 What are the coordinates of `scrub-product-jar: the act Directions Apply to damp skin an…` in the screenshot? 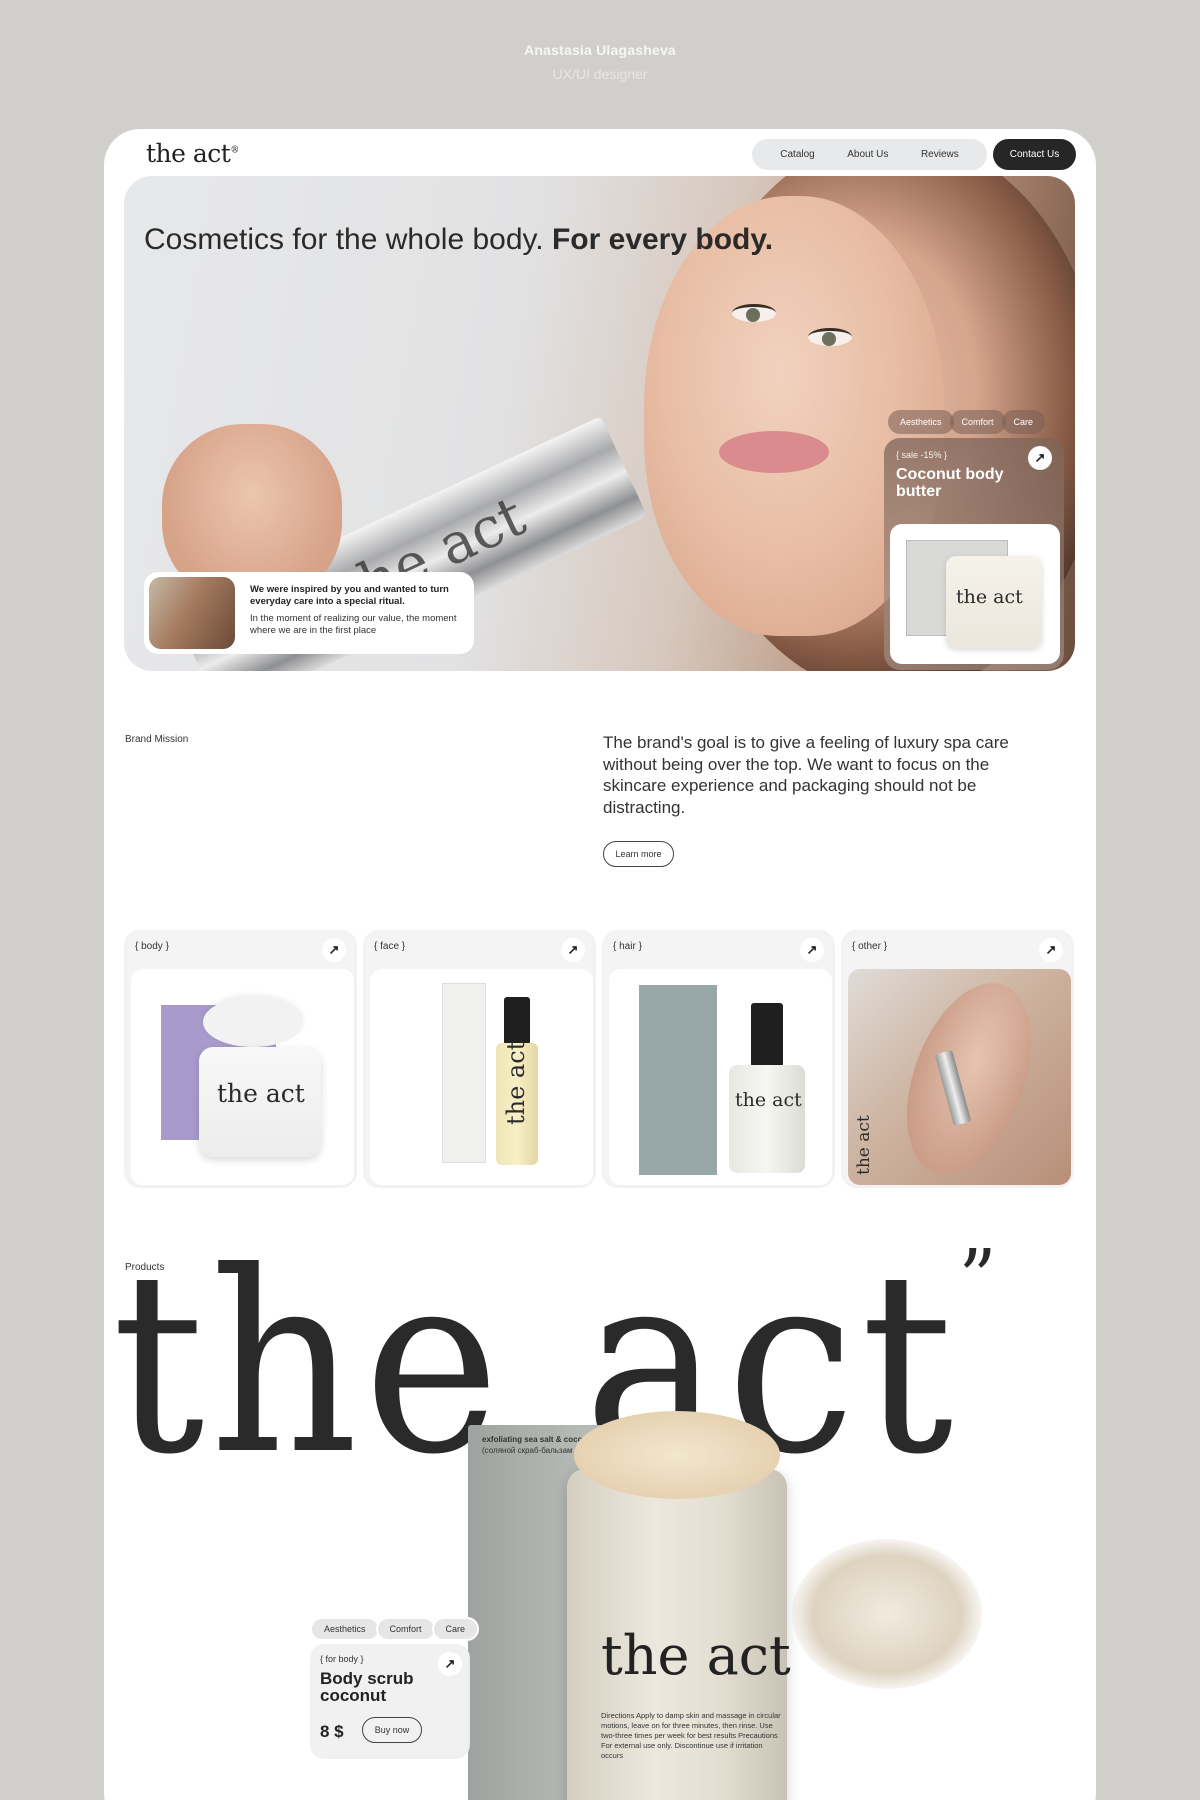 It's located at (679, 1634).